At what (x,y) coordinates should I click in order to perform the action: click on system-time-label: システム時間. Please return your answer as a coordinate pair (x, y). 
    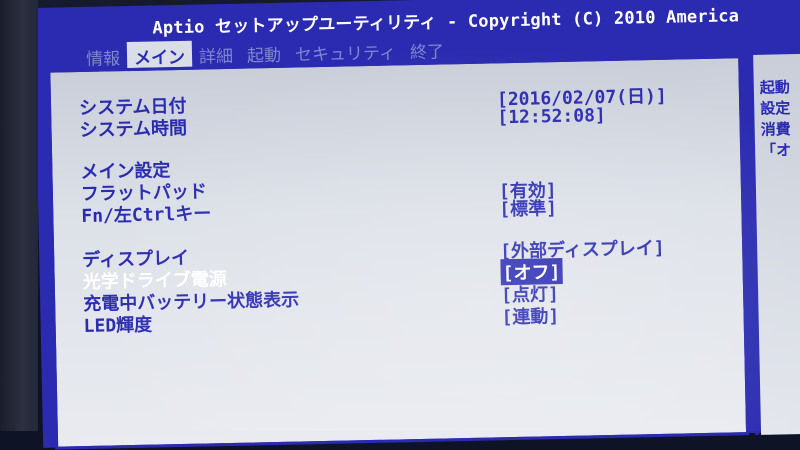
    Looking at the image, I should click on (133, 129).